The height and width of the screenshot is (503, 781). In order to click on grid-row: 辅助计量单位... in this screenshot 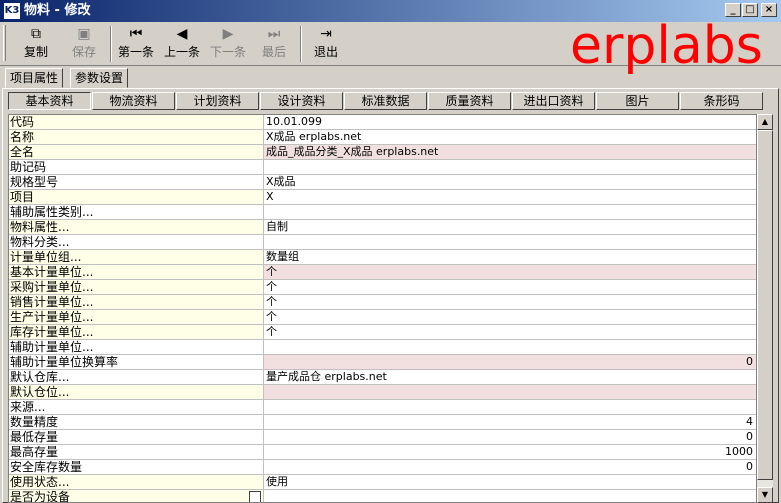, I will do `click(382, 347)`.